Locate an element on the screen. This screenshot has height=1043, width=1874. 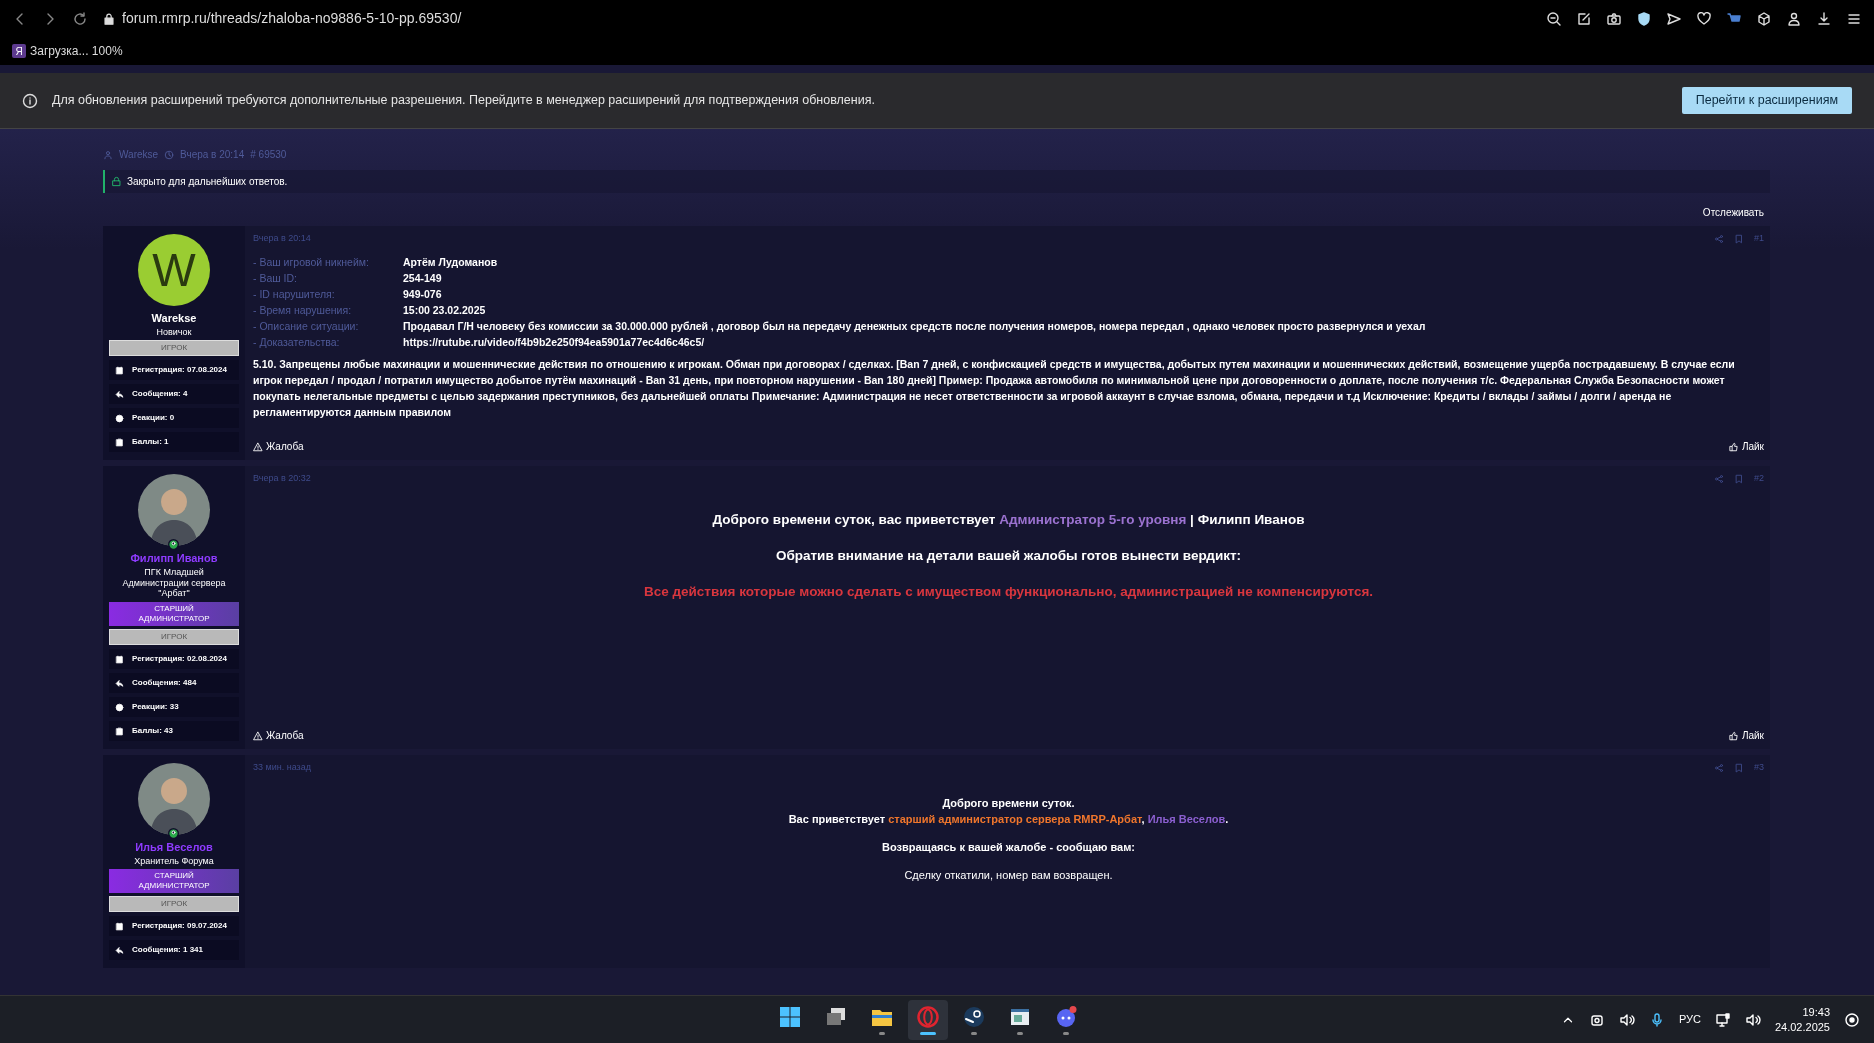
message-text: Доброго времени суток, вас приветствует Администратор 5-го уровня | Филипп Иванов is located at coordinates (1008, 519).